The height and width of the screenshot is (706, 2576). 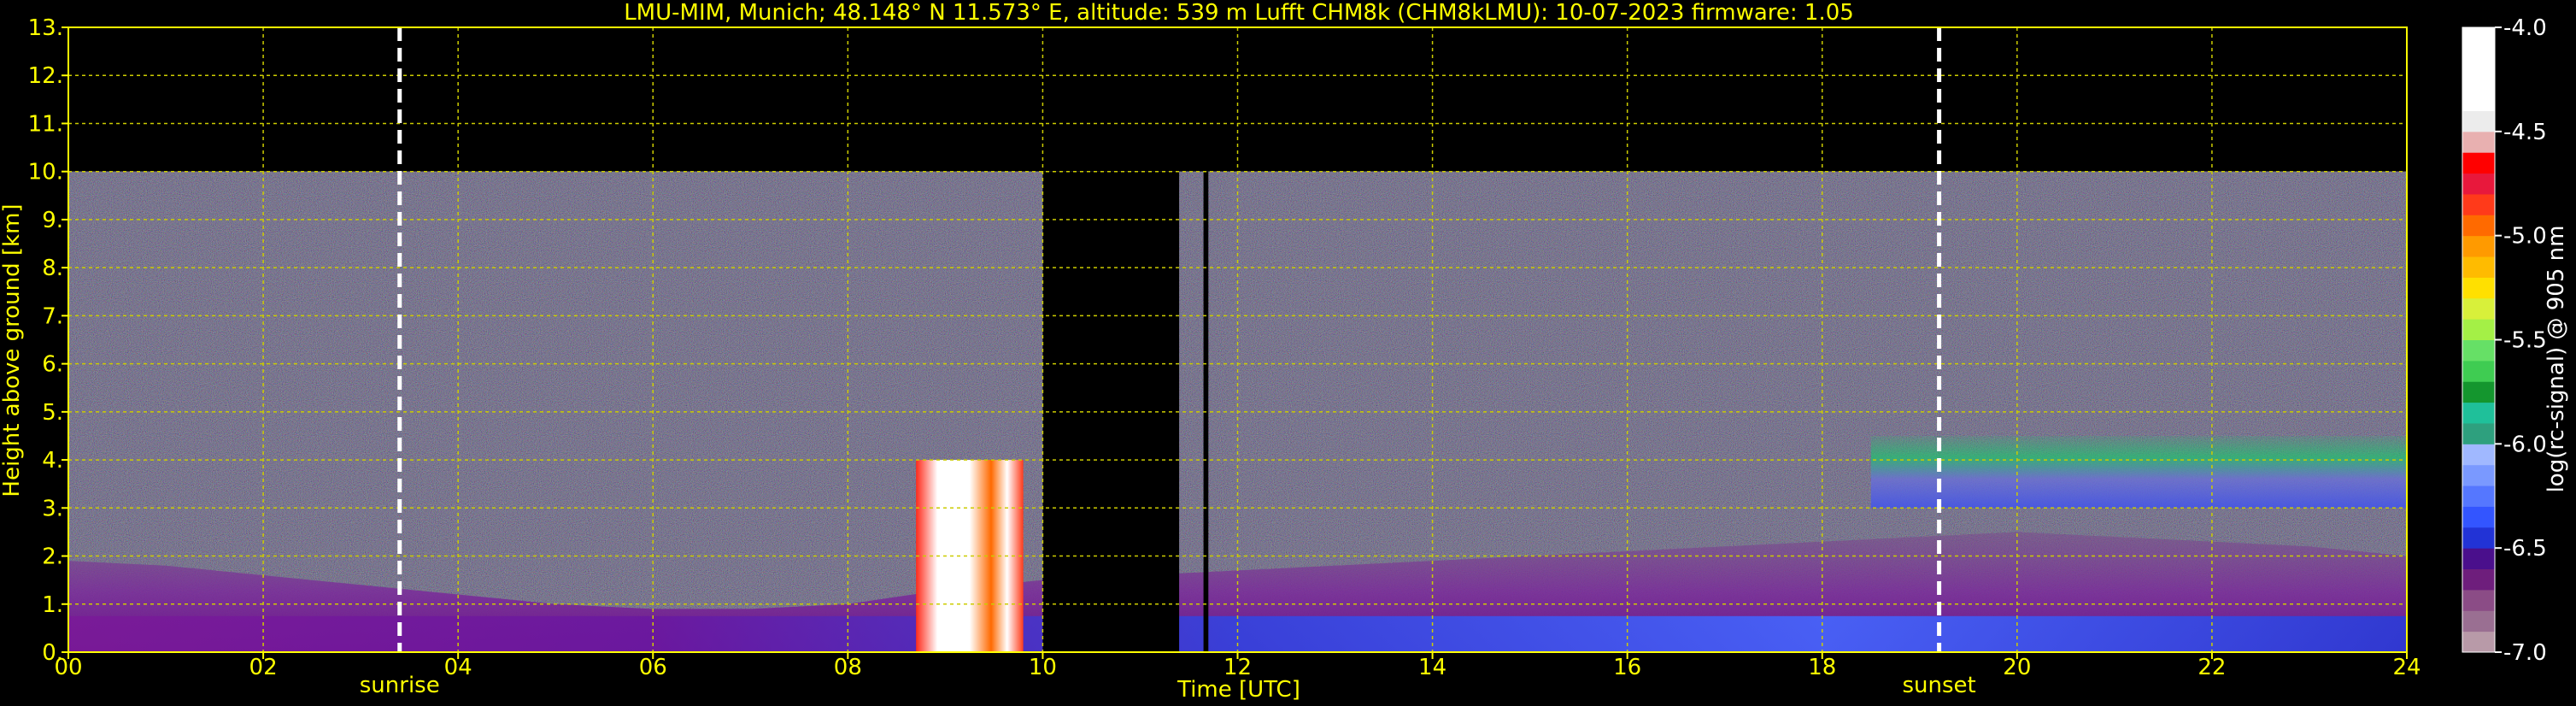 What do you see at coordinates (1237, 633) in the screenshot?
I see `surface-layer` at bounding box center [1237, 633].